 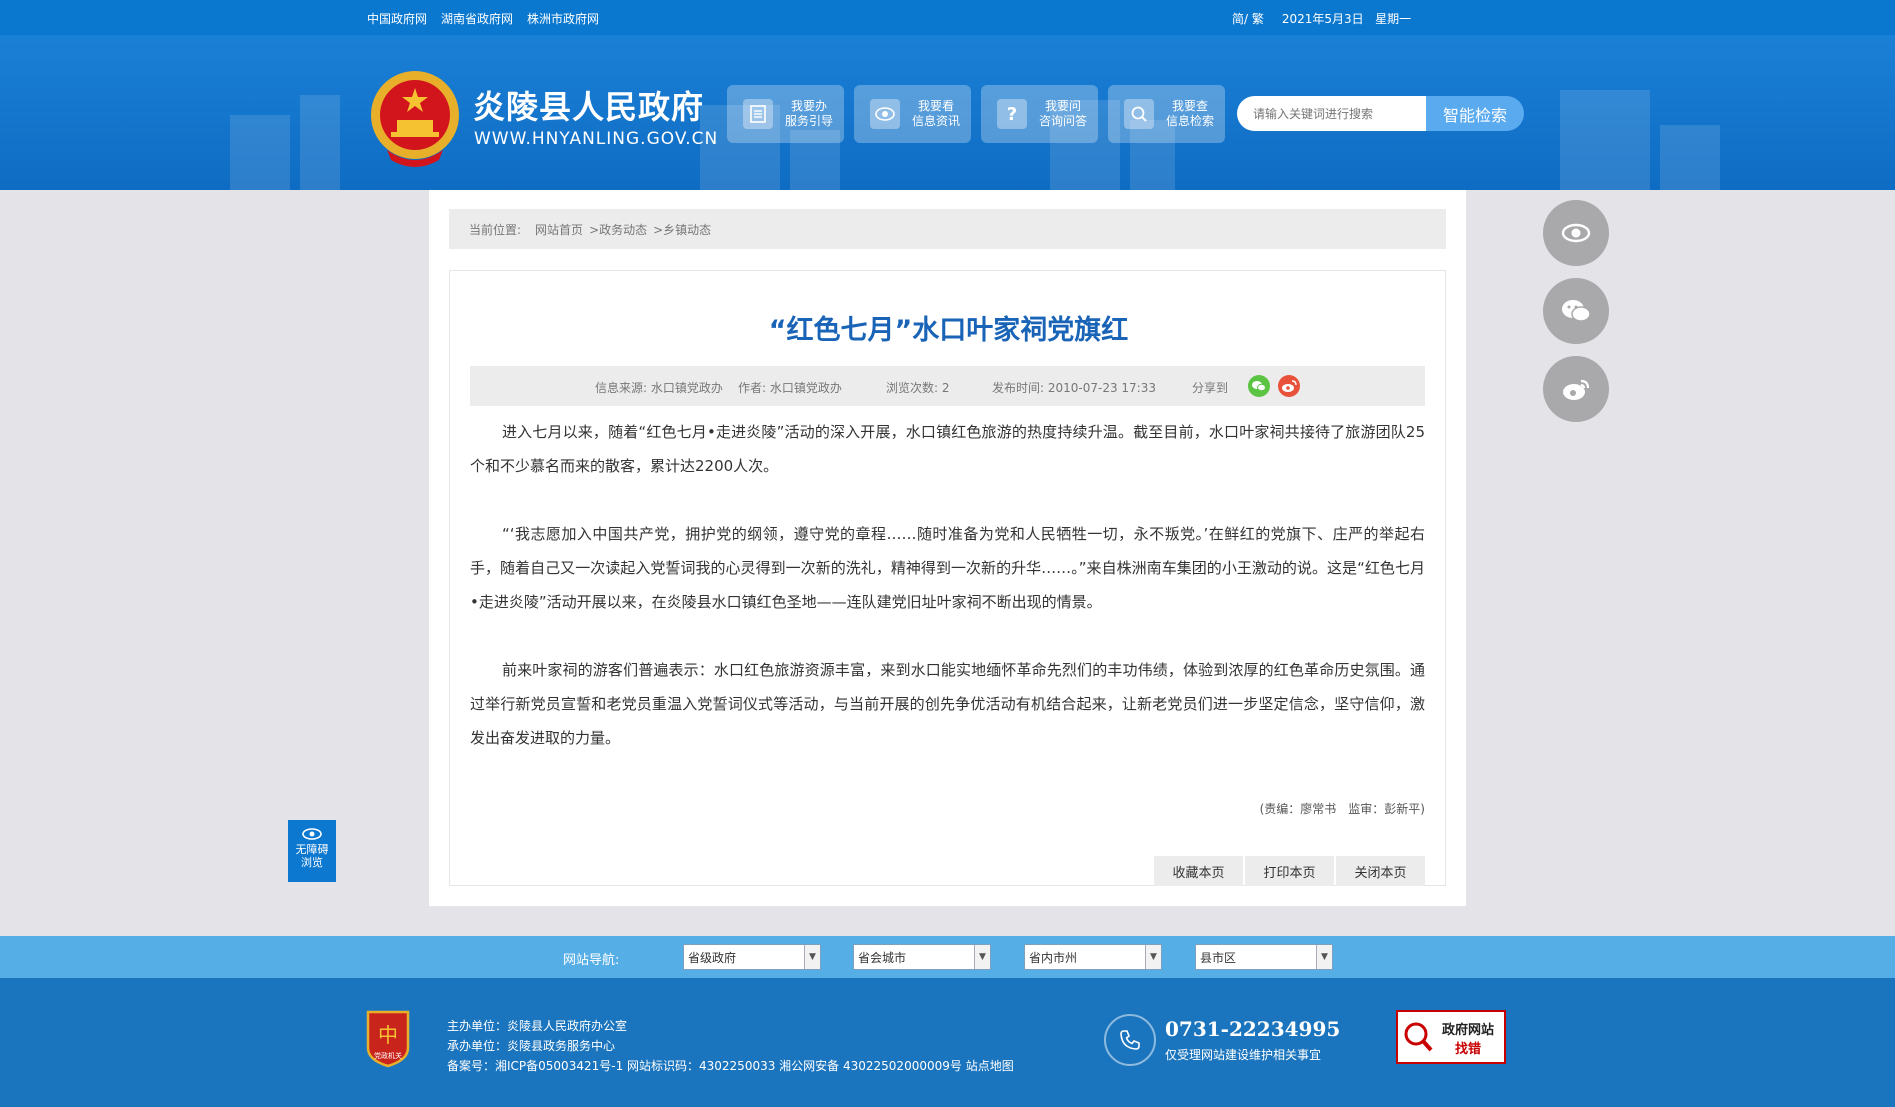 What do you see at coordinates (785, 114) in the screenshot?
I see `service-guide-button: 我要办 服务引导` at bounding box center [785, 114].